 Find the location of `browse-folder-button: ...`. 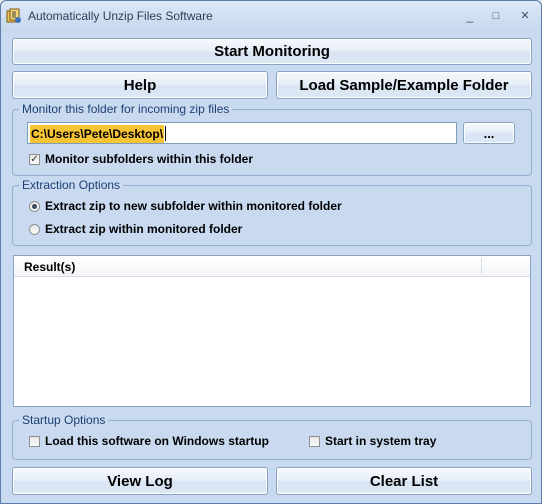

browse-folder-button: ... is located at coordinates (489, 133).